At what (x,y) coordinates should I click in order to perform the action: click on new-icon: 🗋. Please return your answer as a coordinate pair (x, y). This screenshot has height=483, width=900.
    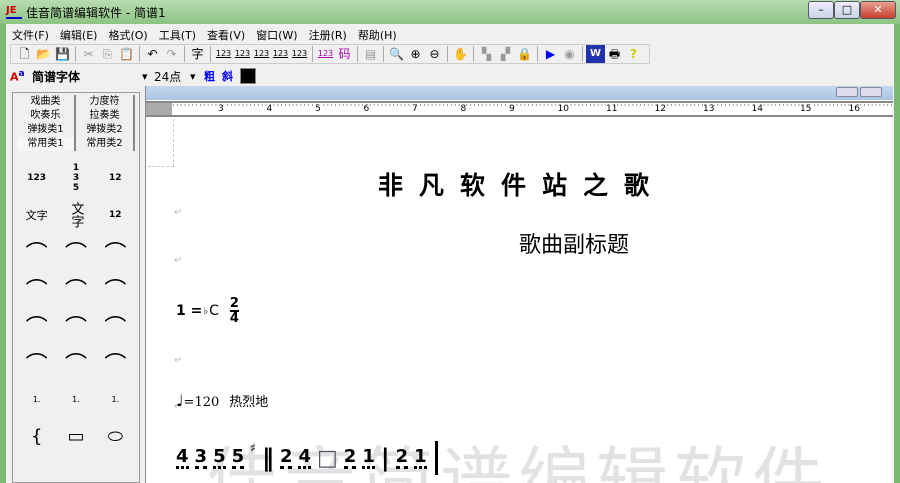
    Looking at the image, I should click on (24, 54).